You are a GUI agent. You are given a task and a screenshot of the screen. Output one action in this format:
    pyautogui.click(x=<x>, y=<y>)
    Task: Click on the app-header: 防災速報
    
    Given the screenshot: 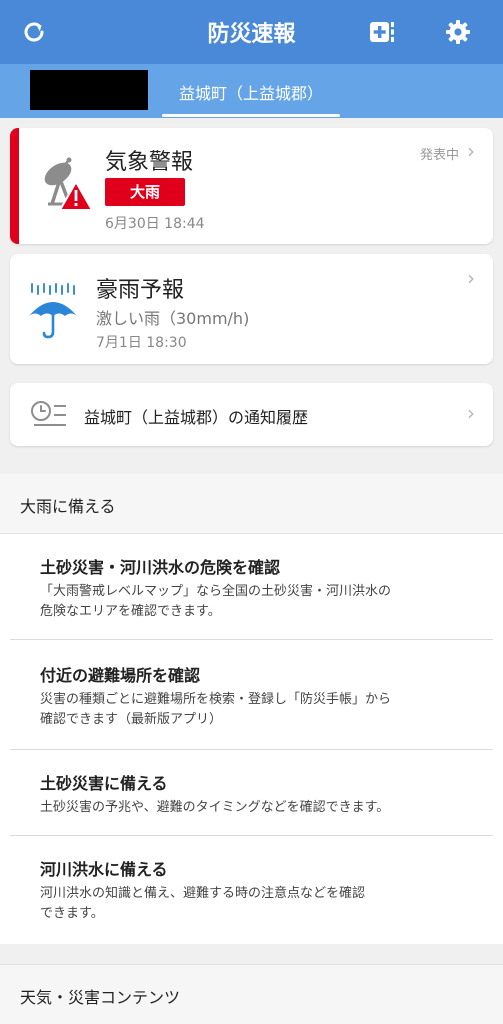 What is the action you would take?
    pyautogui.click(x=251, y=32)
    